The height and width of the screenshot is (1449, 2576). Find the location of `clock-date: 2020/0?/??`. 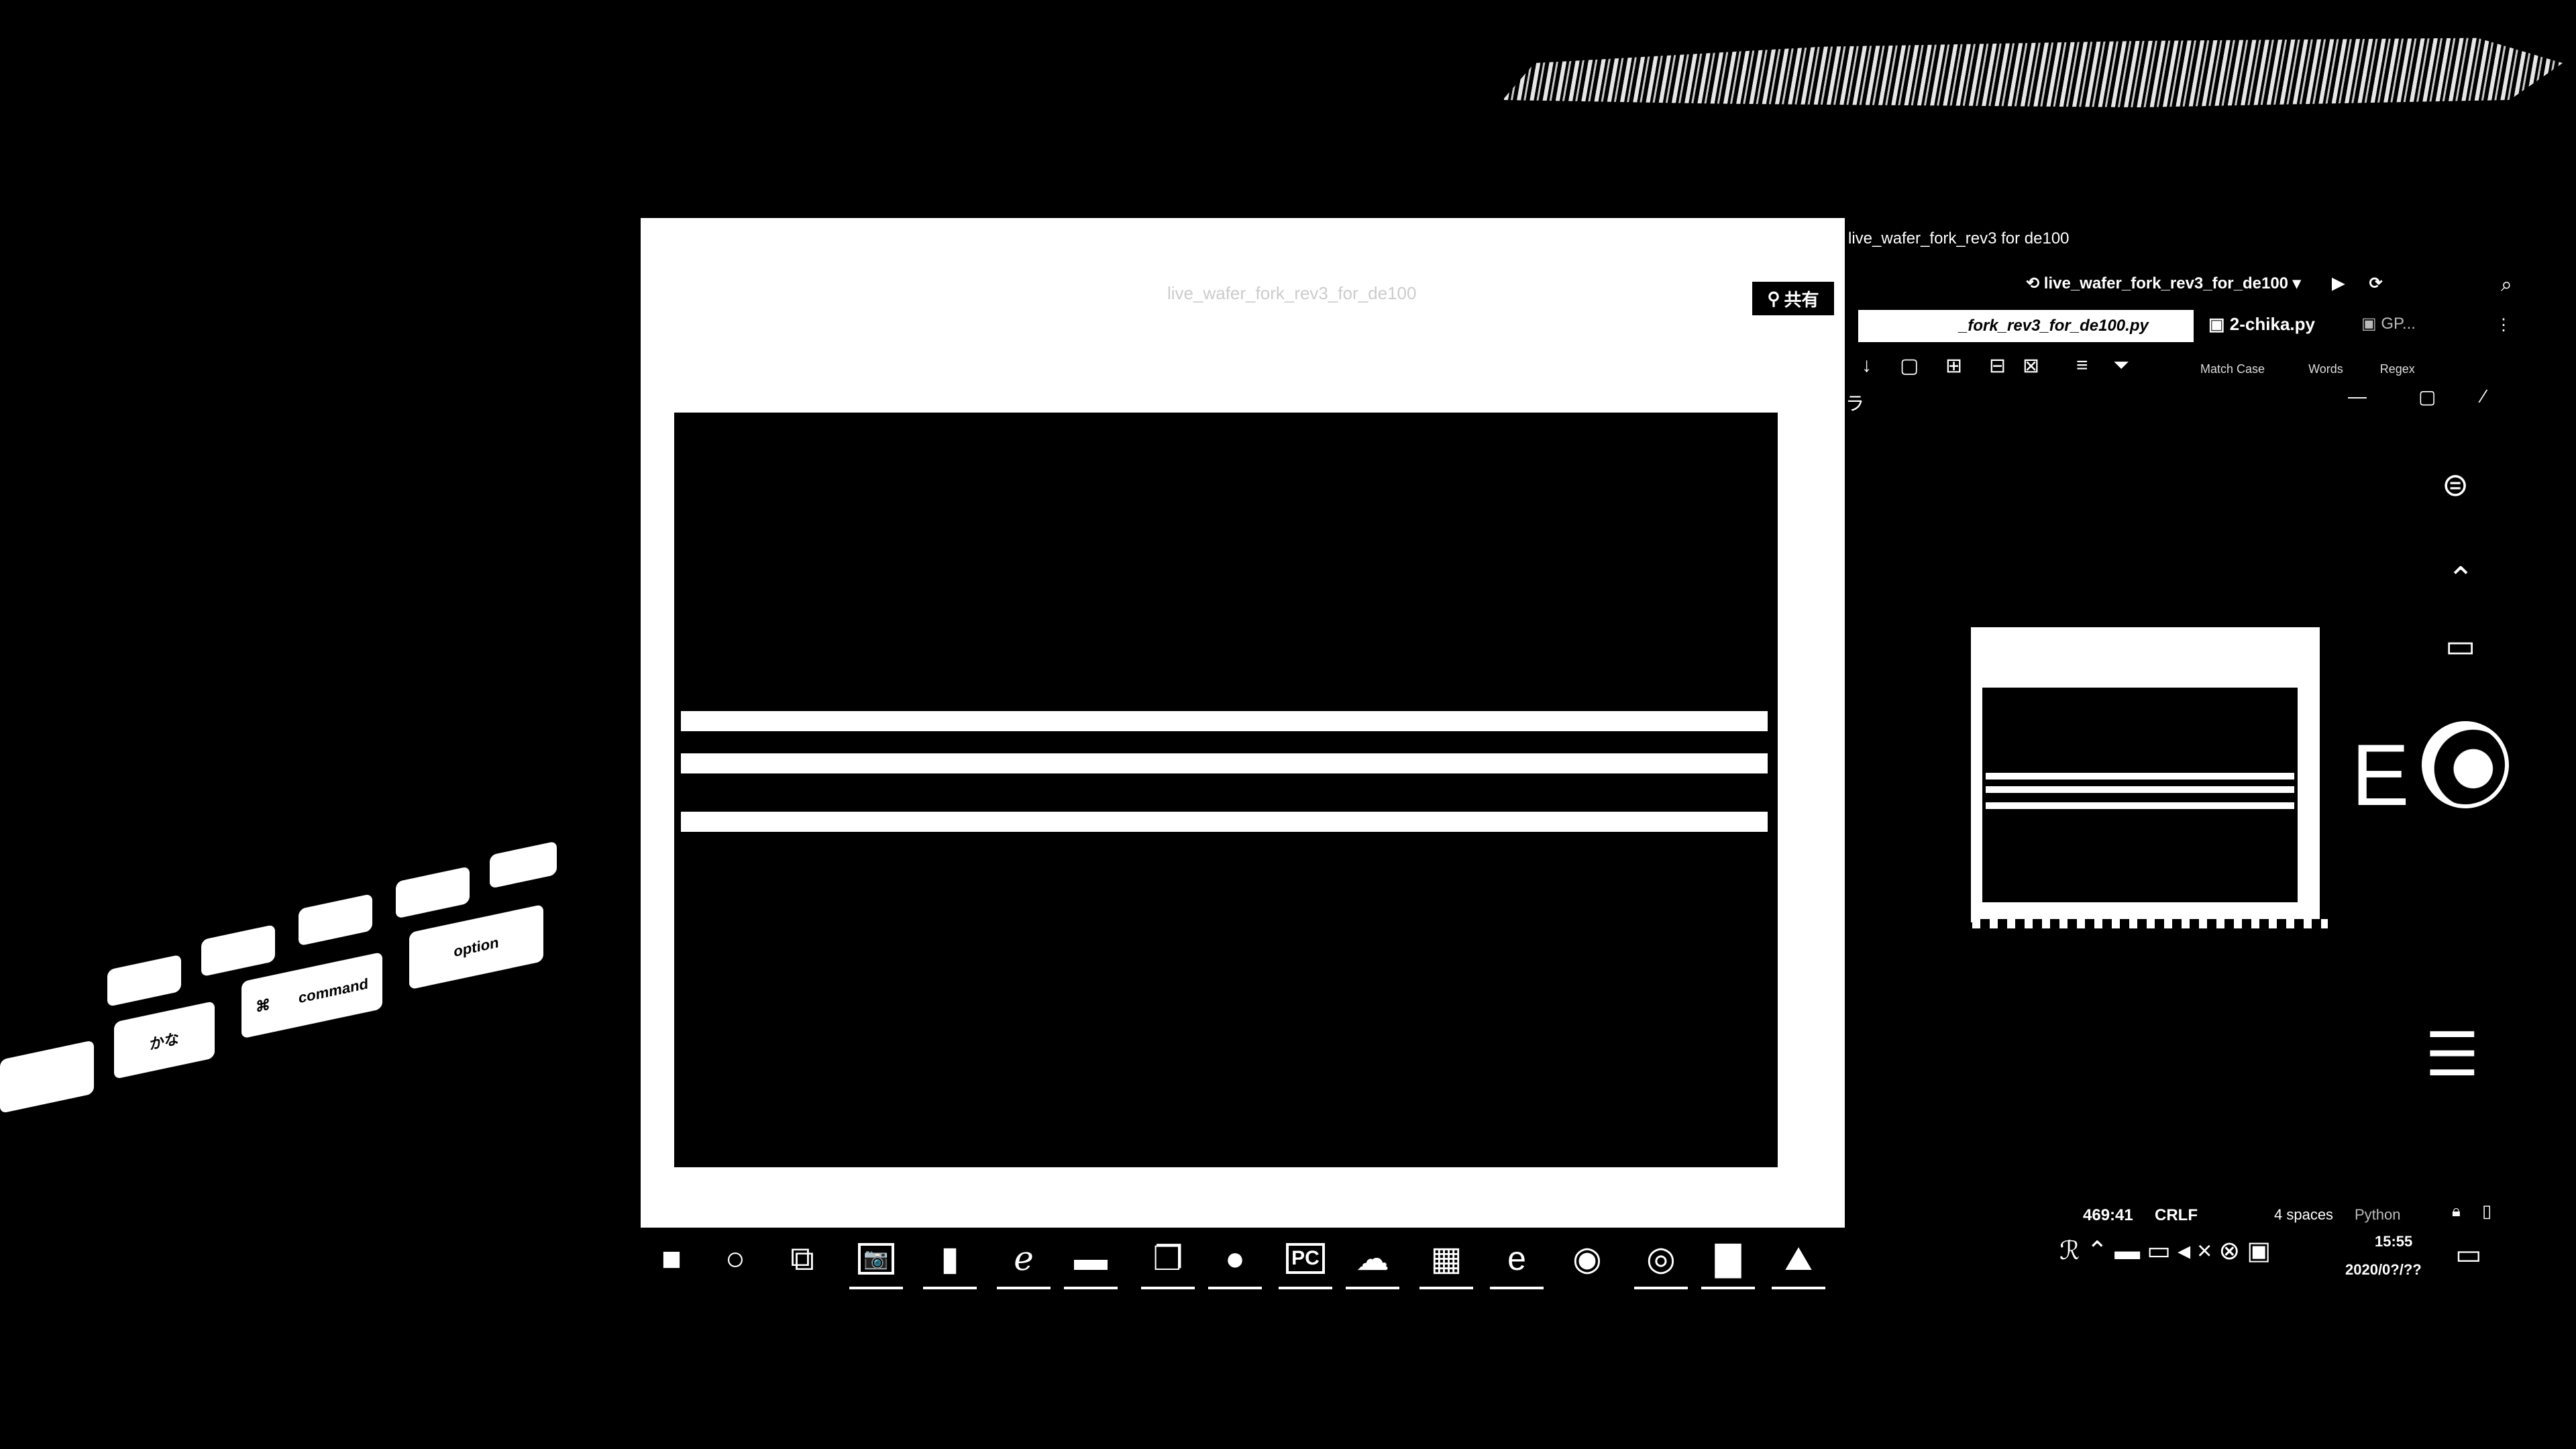

clock-date: 2020/0?/?? is located at coordinates (2383, 1270).